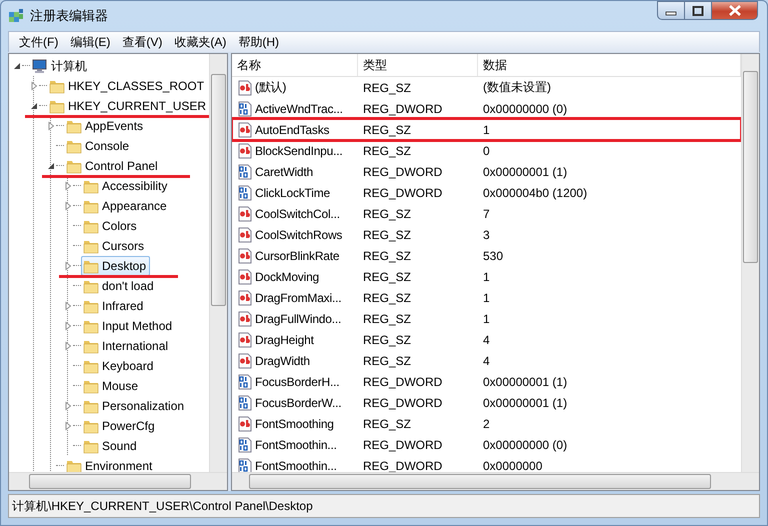  Describe the element at coordinates (90, 42) in the screenshot. I see `menu-item: 编辑(E)` at that location.